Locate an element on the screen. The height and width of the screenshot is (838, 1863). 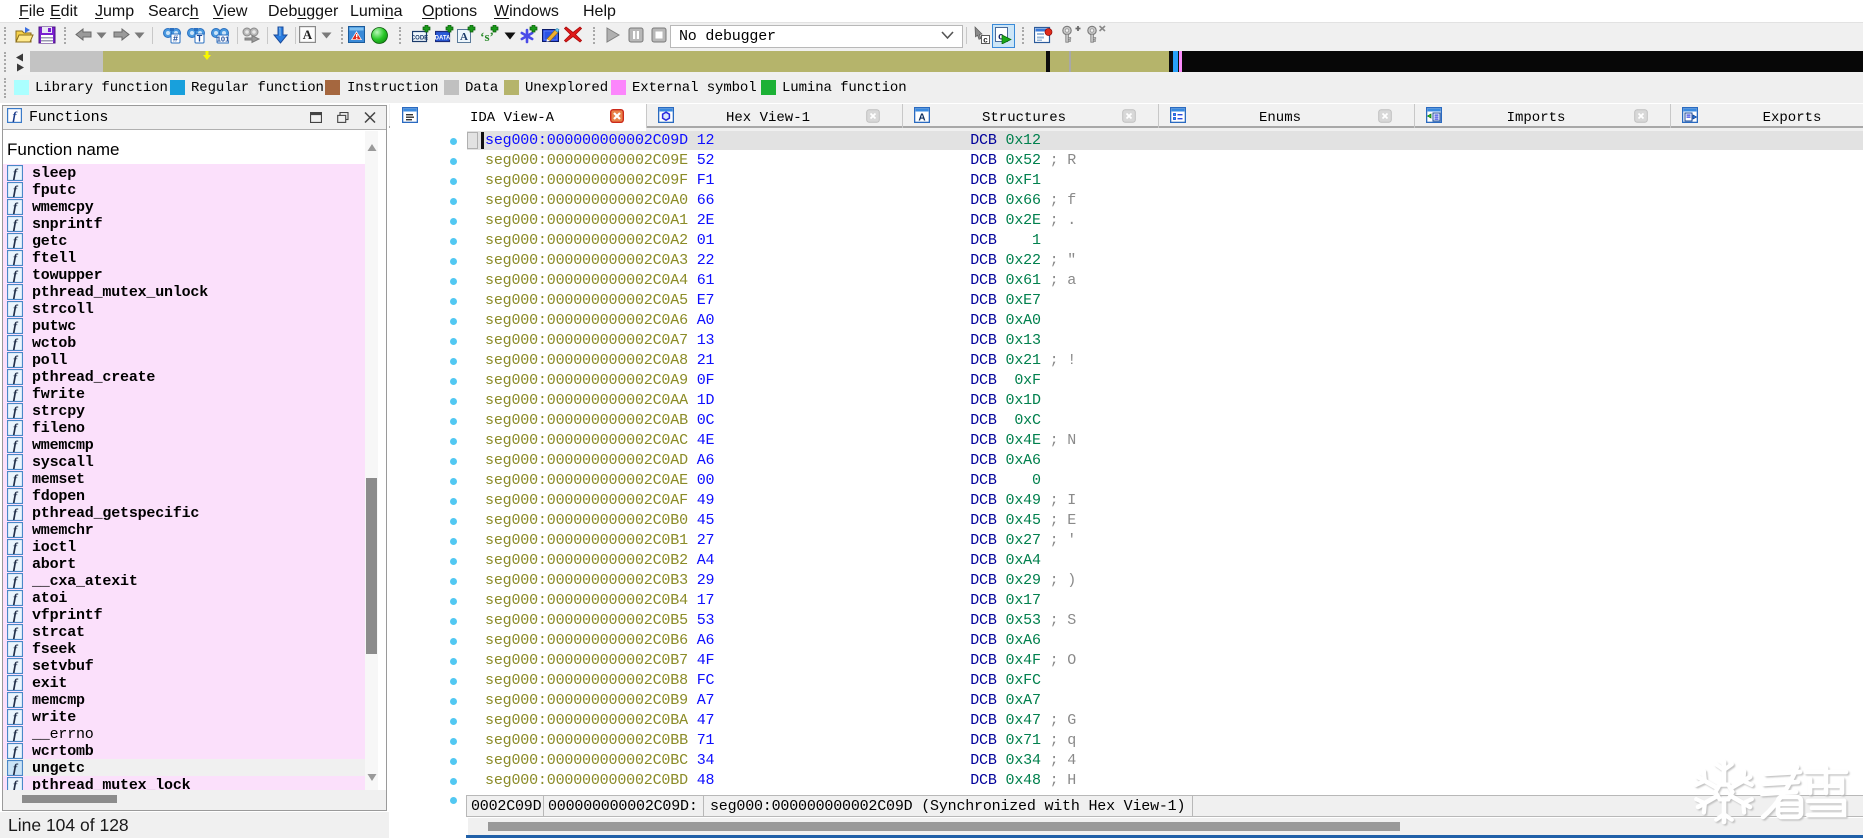
svg-text: ‘s’ is located at coordinates (487, 36).